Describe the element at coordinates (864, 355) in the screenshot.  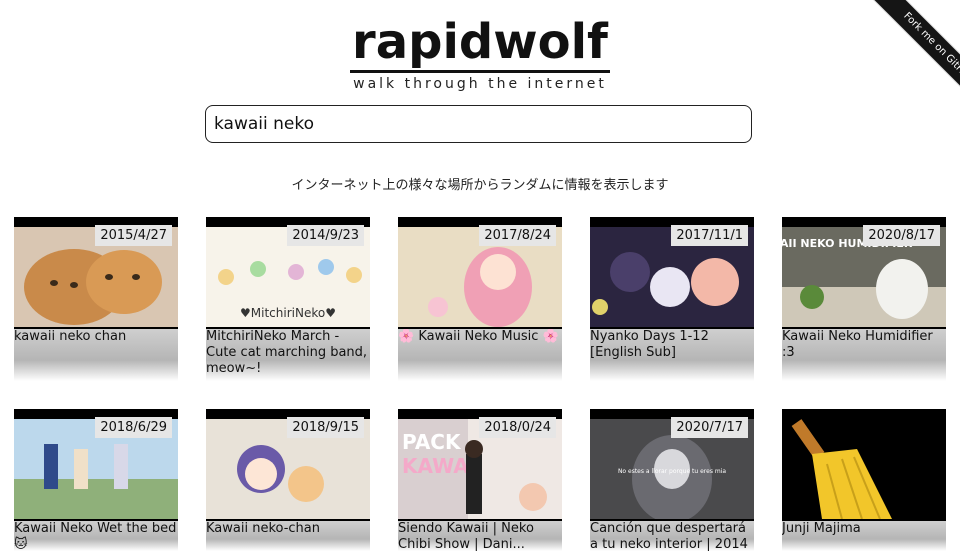
I see `video-title: Kawaii Neko Humidifier :3` at that location.